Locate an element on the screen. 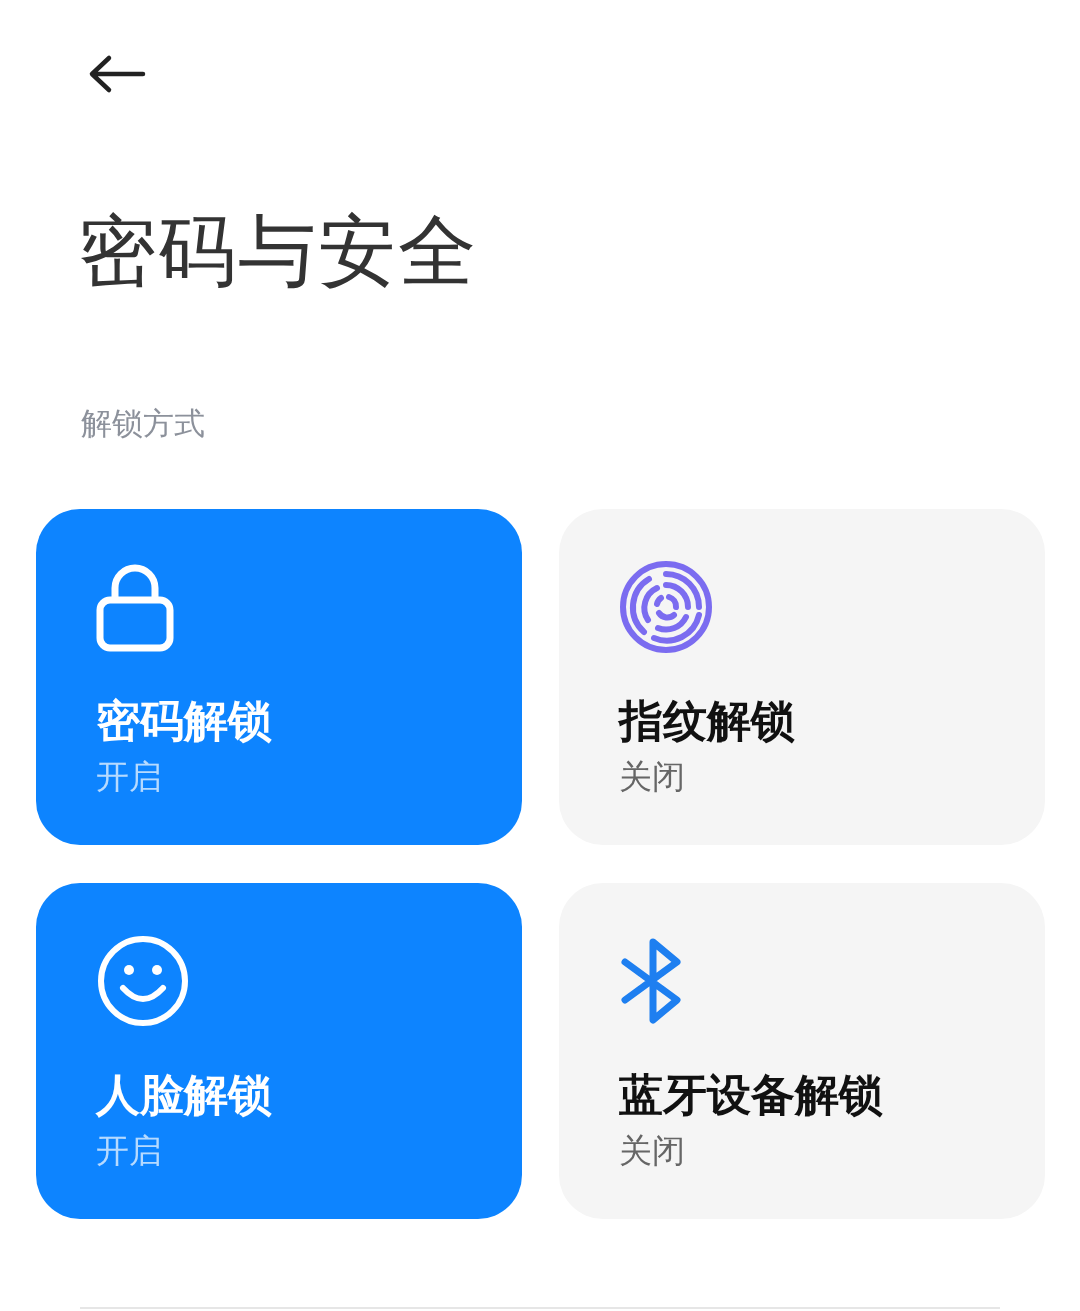 Image resolution: width=1080 pixels, height=1311 pixels. fingerprint-icon is located at coordinates (666, 607).